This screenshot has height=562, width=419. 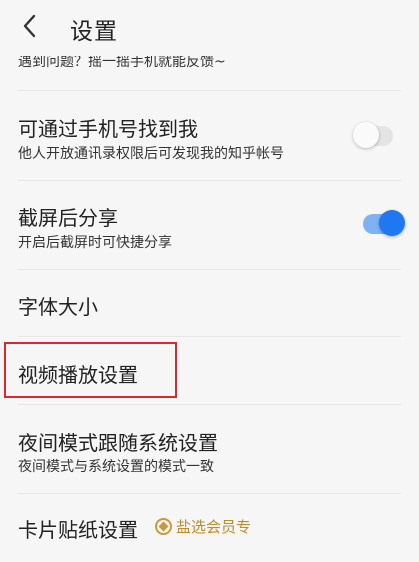 What do you see at coordinates (68, 218) in the screenshot?
I see `setting-title: 截屏后分享` at bounding box center [68, 218].